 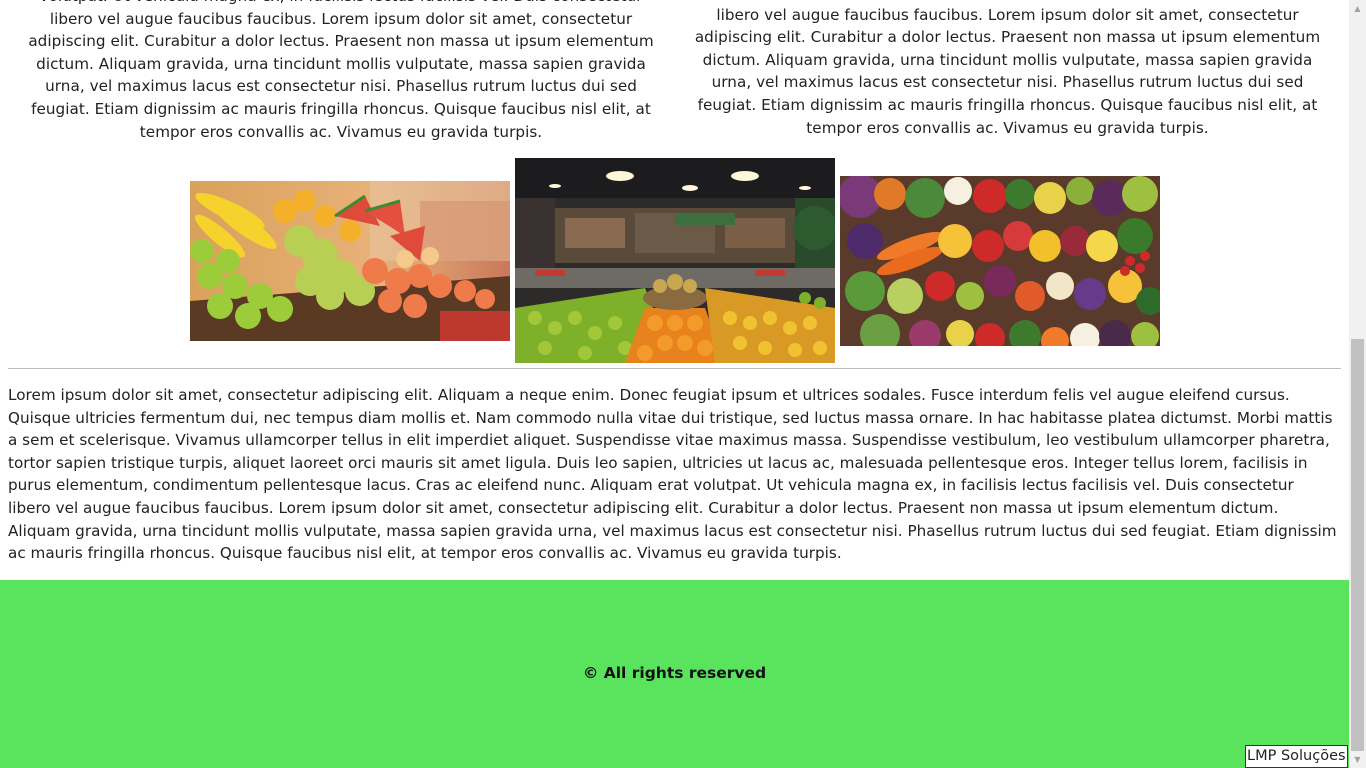 I want to click on copyright-text: © All rights reserved, so click(x=674, y=673).